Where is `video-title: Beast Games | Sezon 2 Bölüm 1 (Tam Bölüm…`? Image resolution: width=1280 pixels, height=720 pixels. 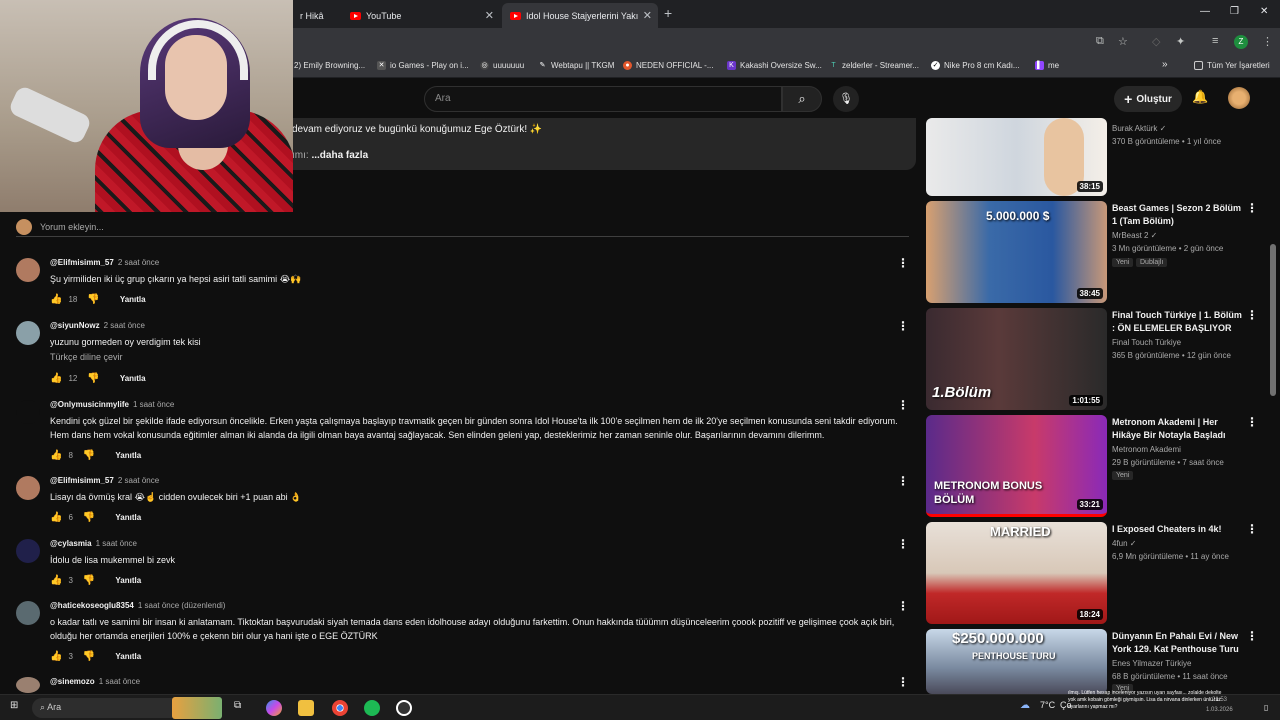
video-title: Beast Games | Sezon 2 Bölüm 1 (Tam Bölüm… is located at coordinates (1179, 215).